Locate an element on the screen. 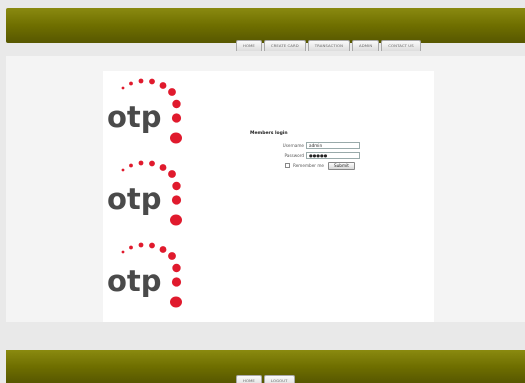  password-label: Password is located at coordinates (294, 155).